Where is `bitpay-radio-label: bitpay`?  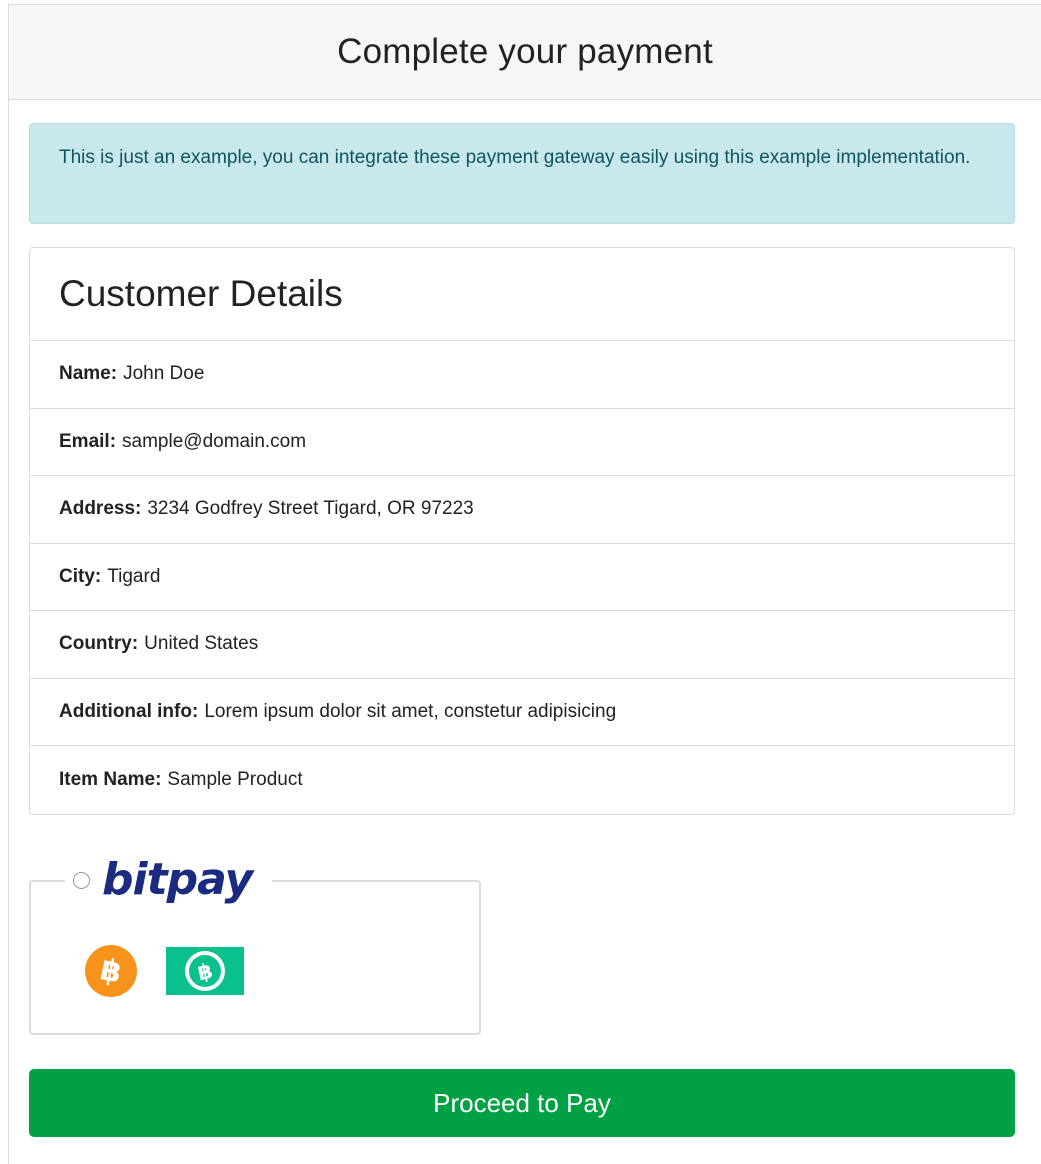
bitpay-radio-label: bitpay is located at coordinates (169, 880).